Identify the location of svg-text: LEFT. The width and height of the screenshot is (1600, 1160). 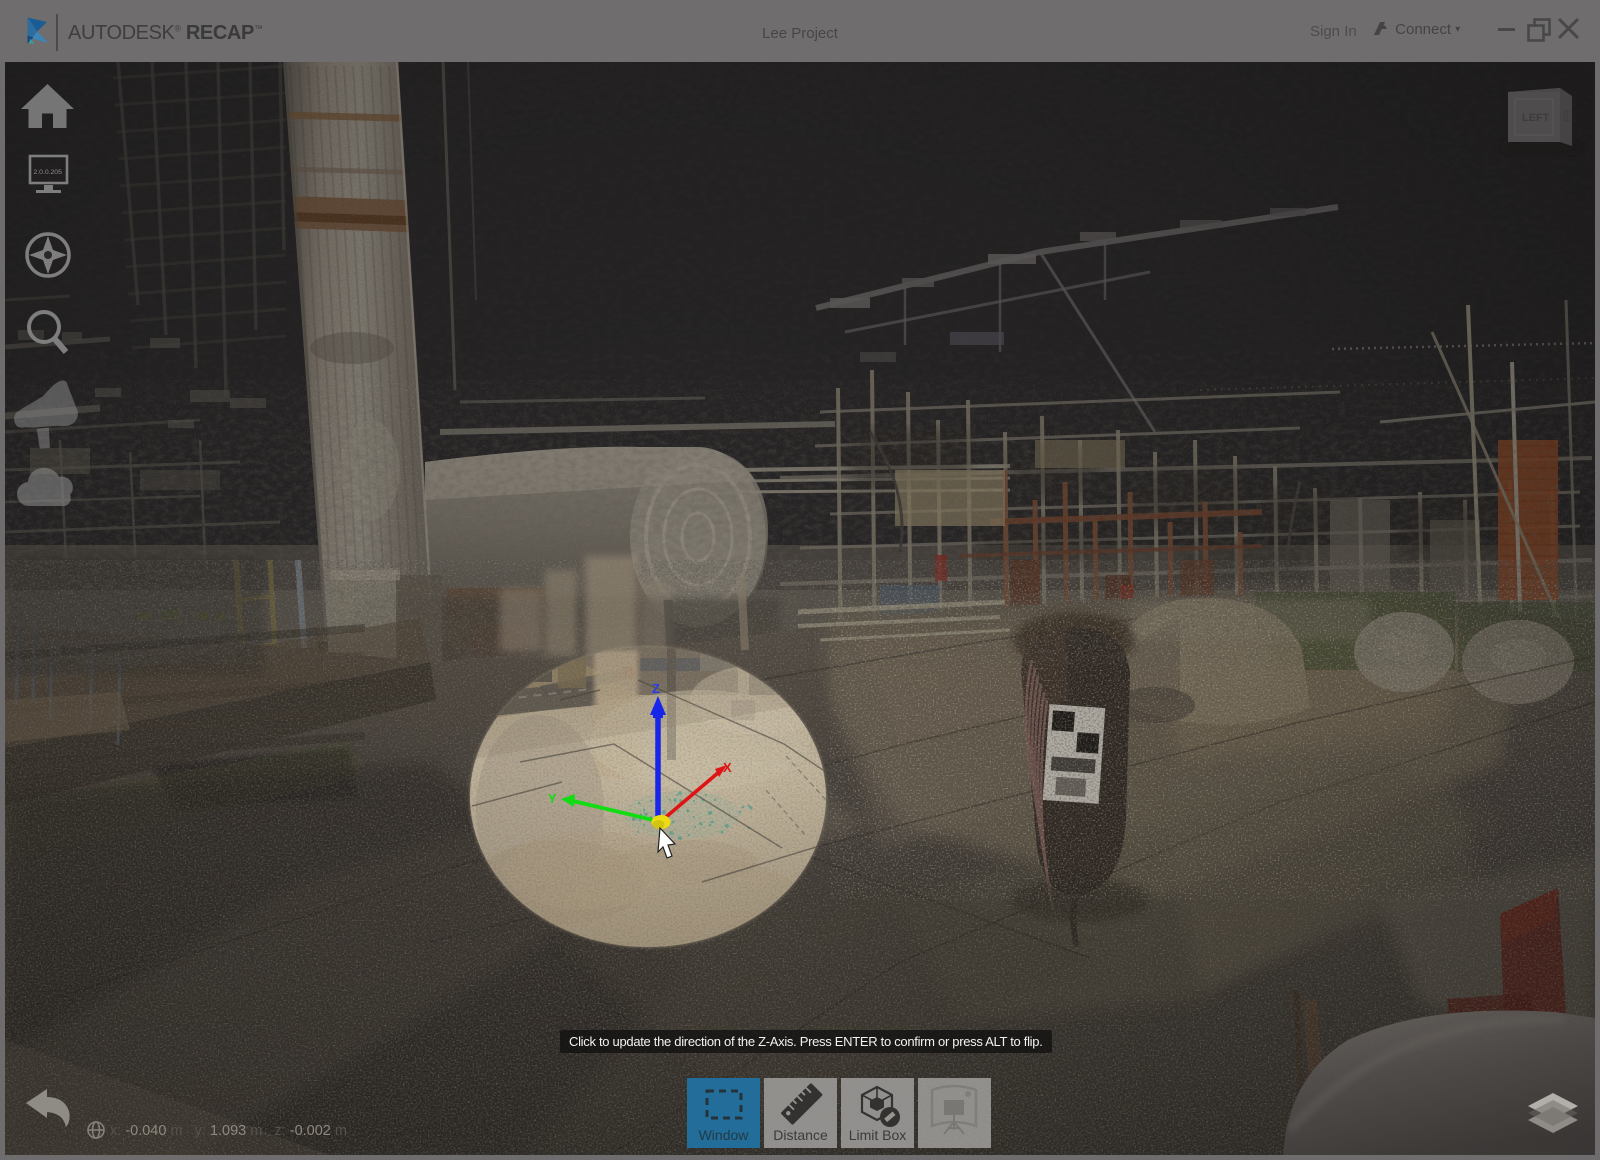
(1536, 118).